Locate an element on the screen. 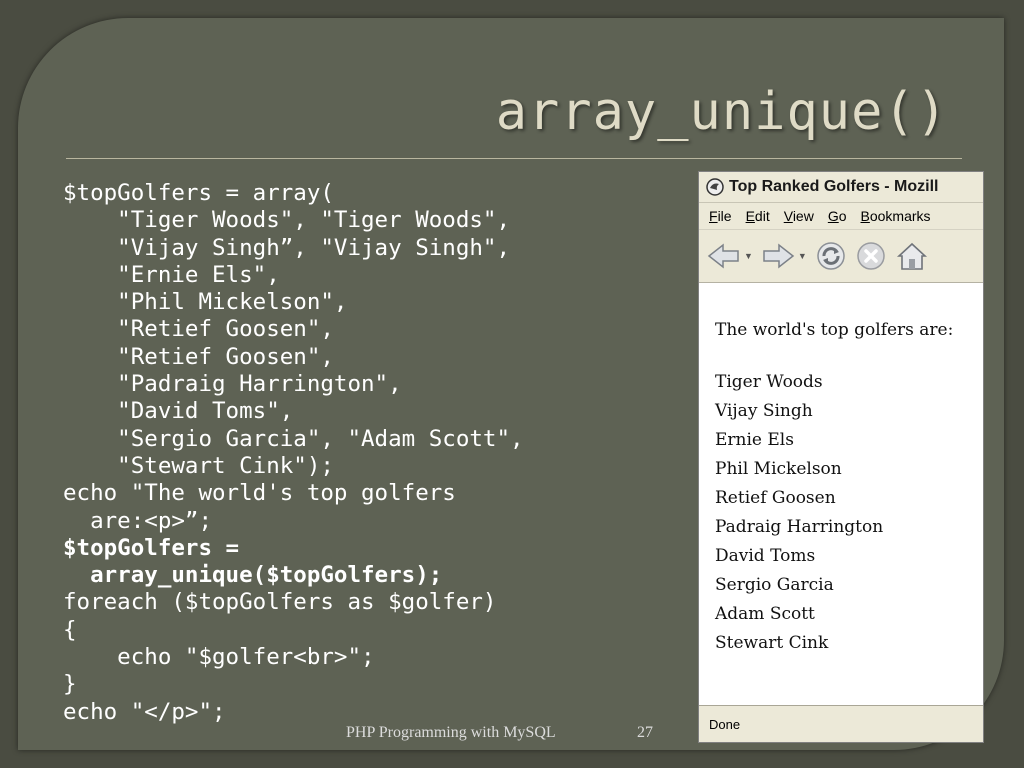  golfer-list-item: Adam Scott is located at coordinates (765, 614).